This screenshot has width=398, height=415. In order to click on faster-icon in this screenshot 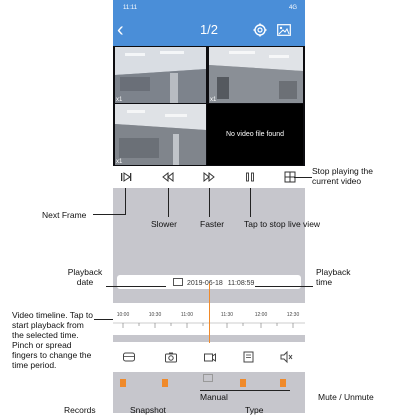, I will do `click(209, 177)`.